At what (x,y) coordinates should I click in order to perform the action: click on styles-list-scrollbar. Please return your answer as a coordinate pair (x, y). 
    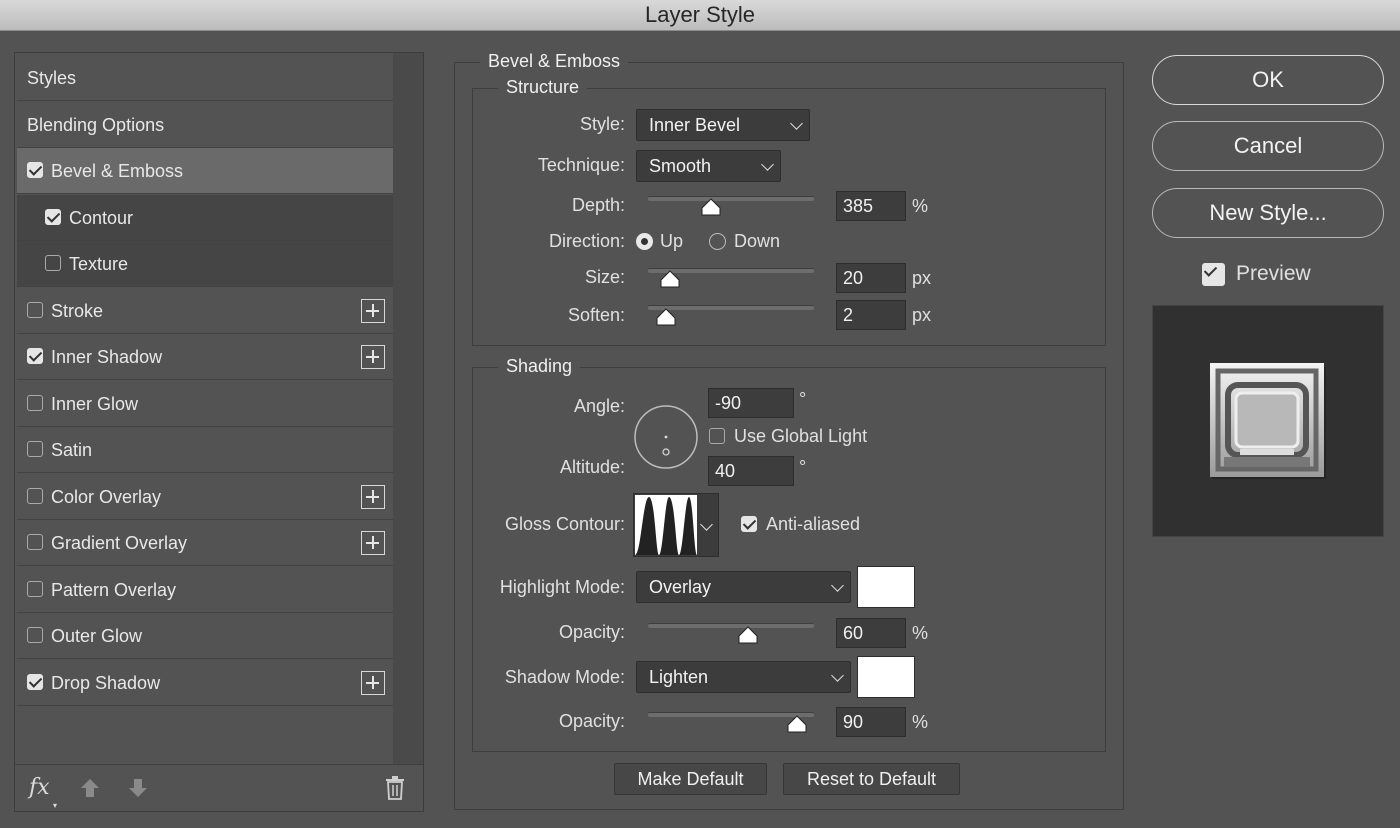
    Looking at the image, I should click on (408, 409).